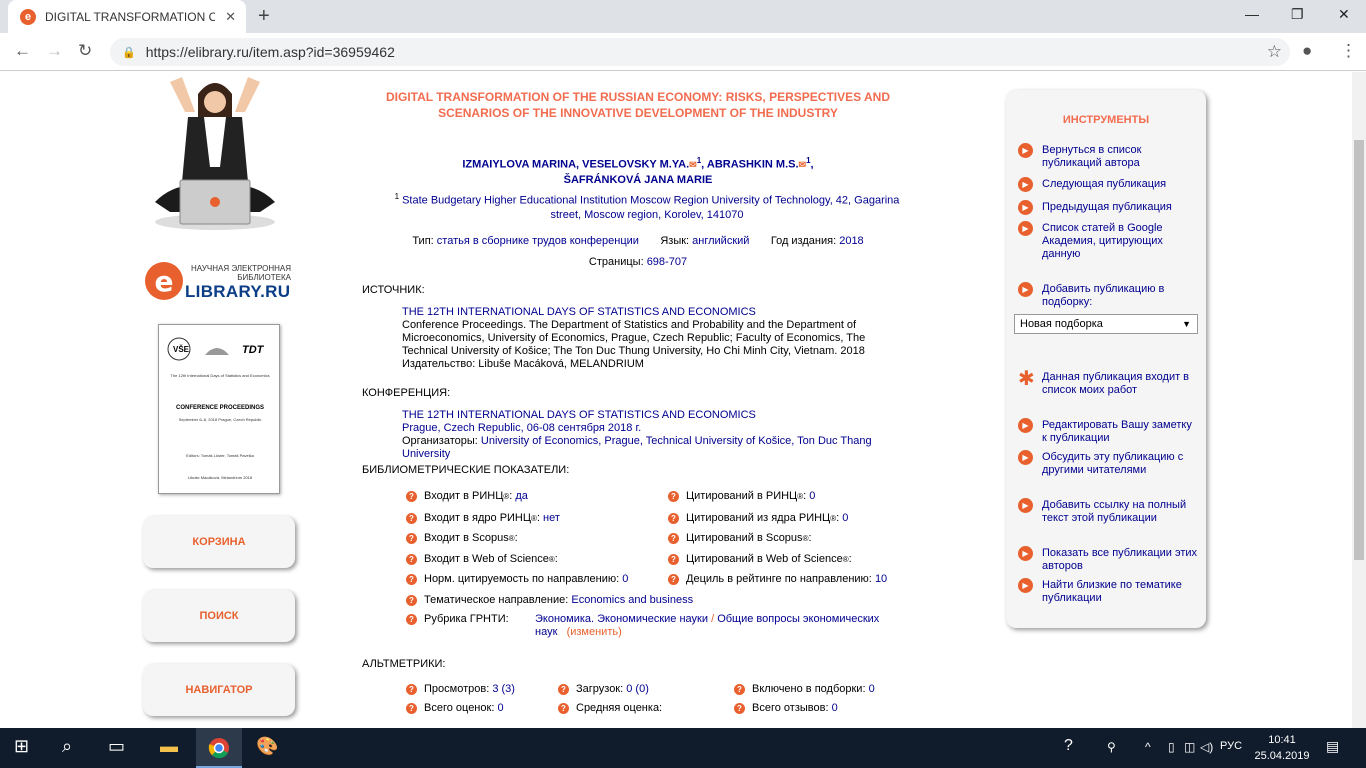 This screenshot has width=1366, height=768. I want to click on cart-button: КОРЗИНА, so click(219, 542).